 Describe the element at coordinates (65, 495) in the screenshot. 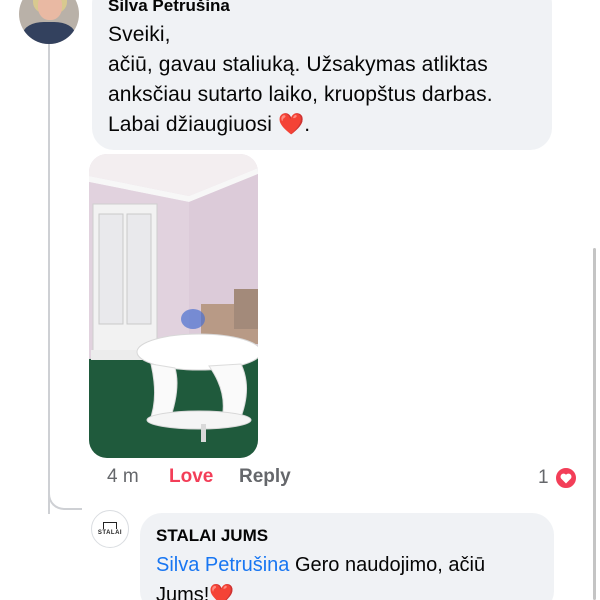

I see `reply-thread-connector` at that location.